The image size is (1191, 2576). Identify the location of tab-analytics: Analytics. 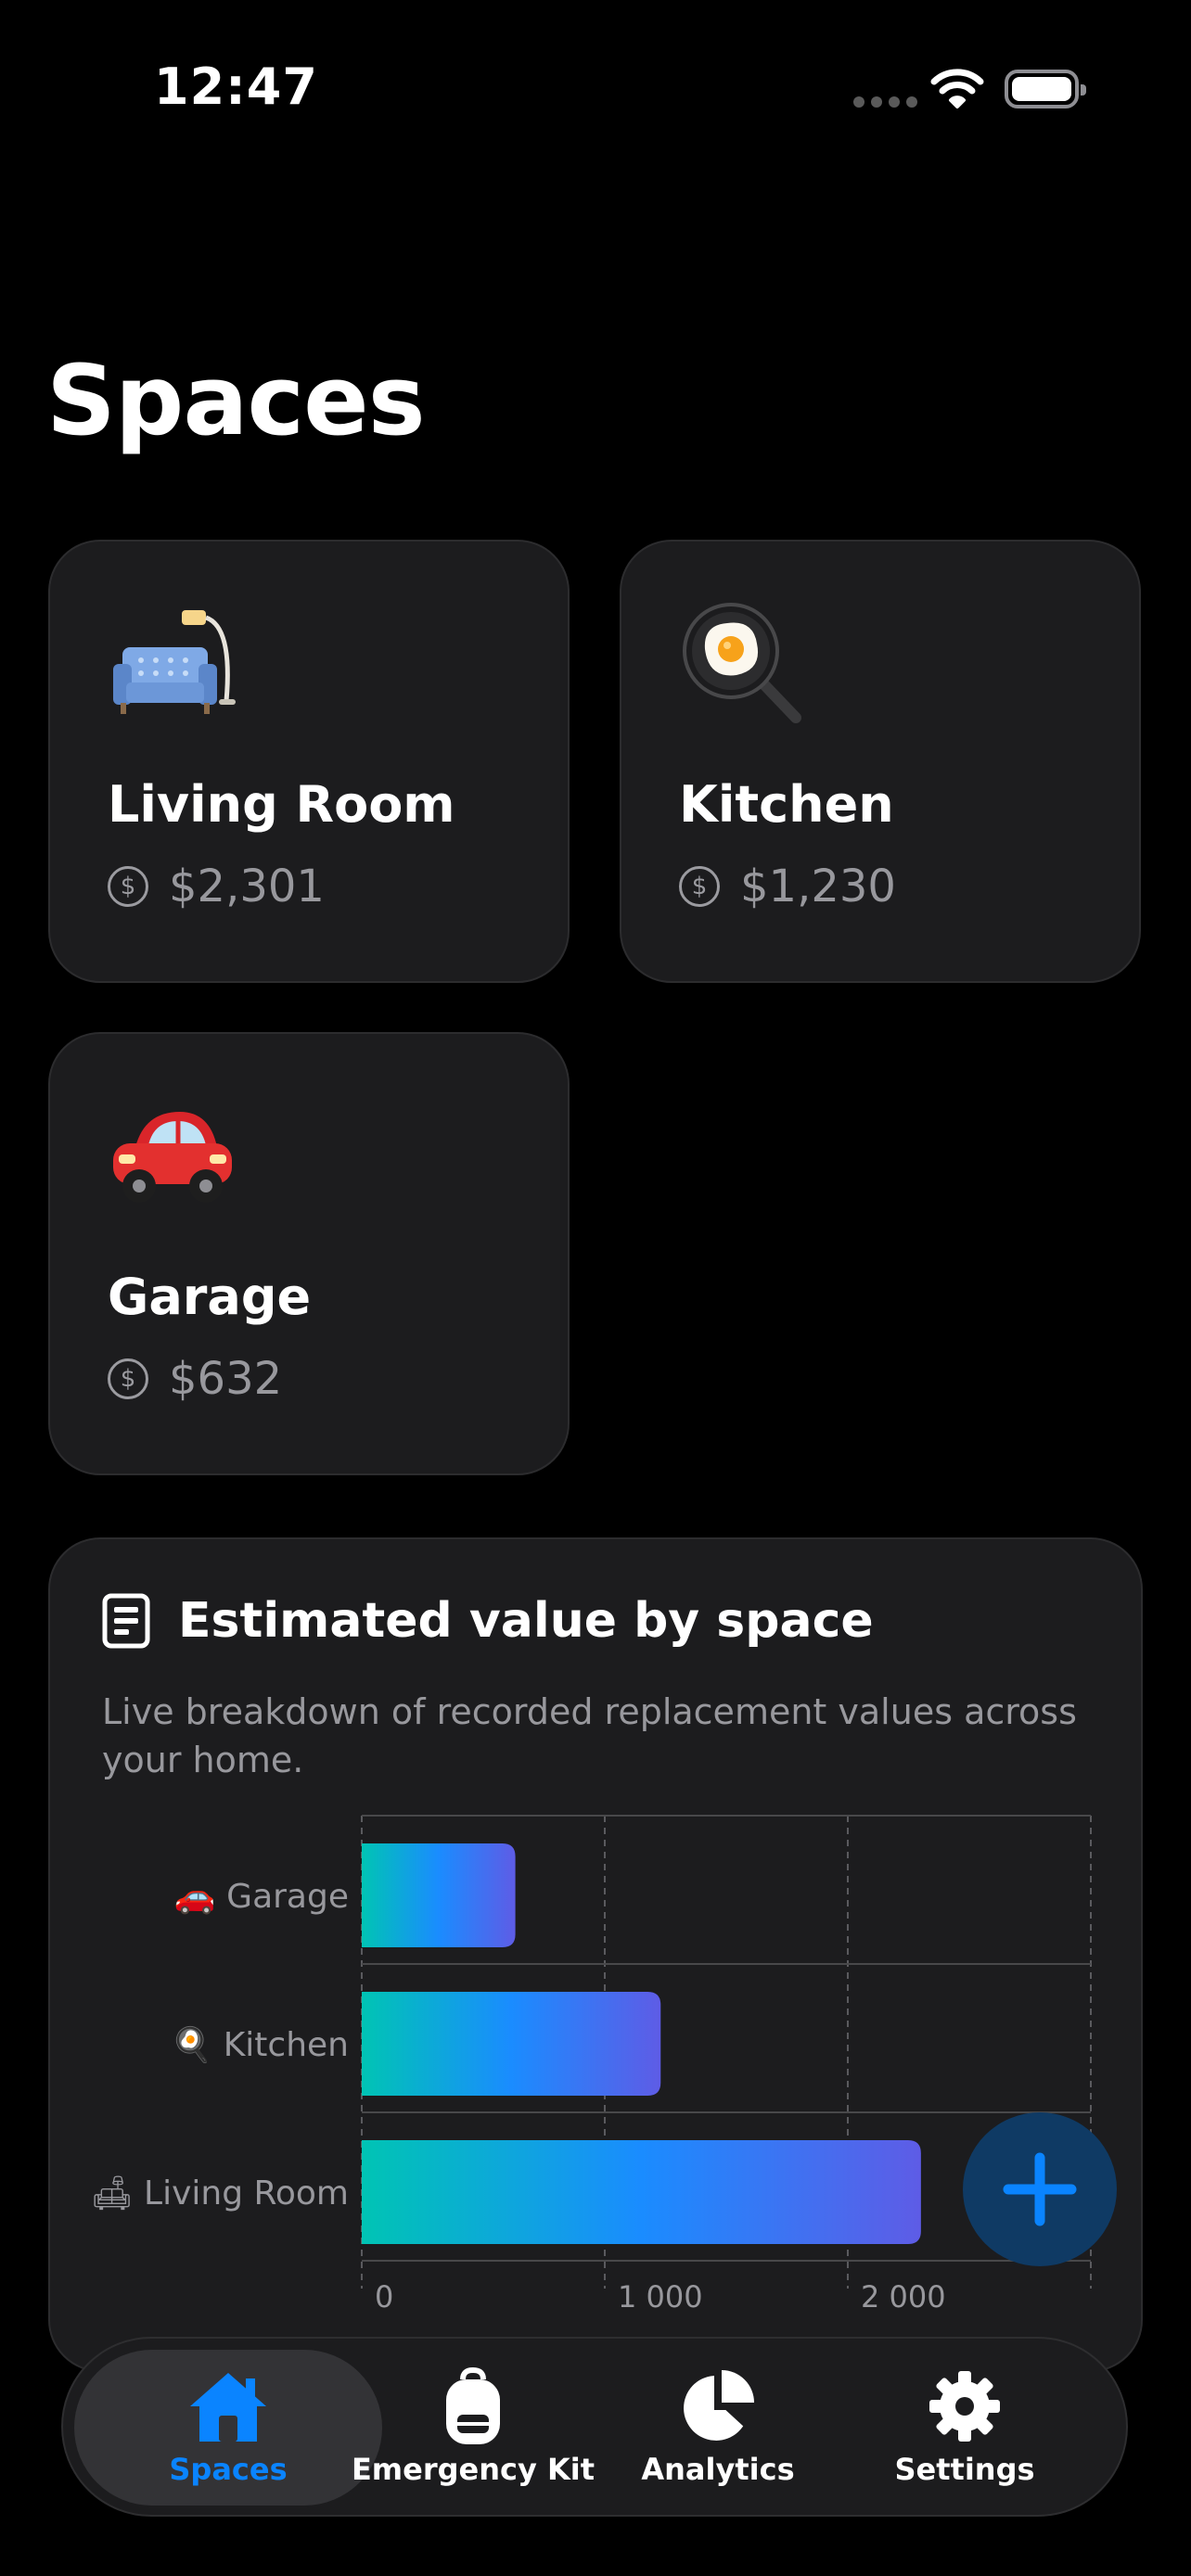
(718, 2427).